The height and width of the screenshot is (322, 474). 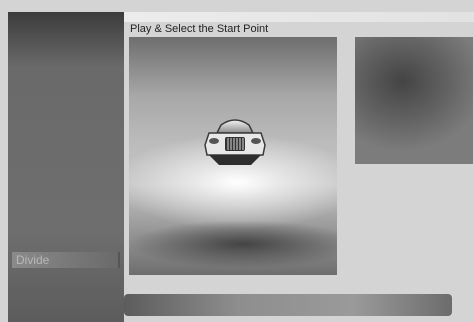 What do you see at coordinates (33, 260) in the screenshot?
I see `sidebar-item-label: Divide` at bounding box center [33, 260].